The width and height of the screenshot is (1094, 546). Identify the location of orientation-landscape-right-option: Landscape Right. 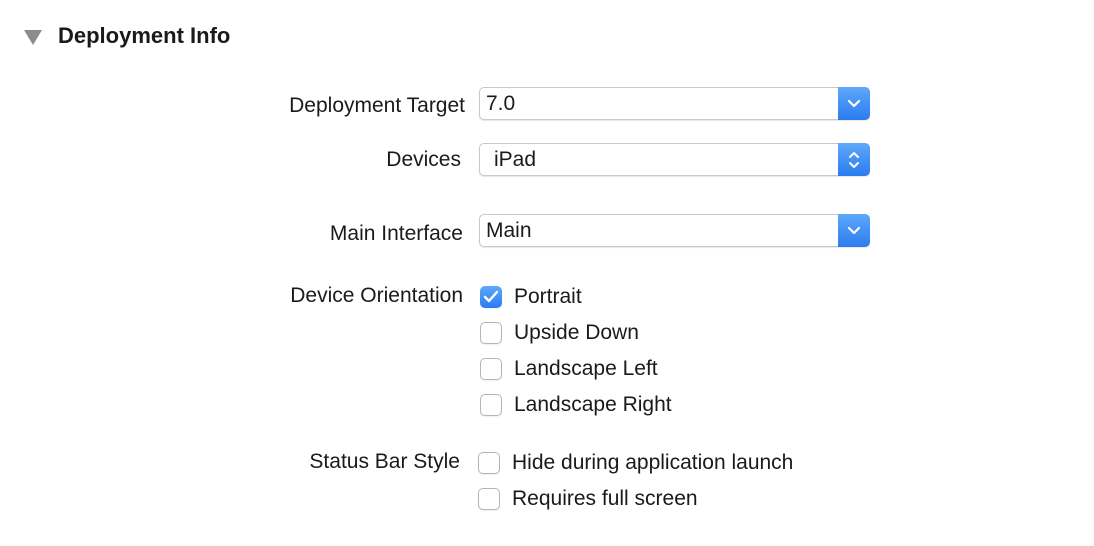
(576, 405).